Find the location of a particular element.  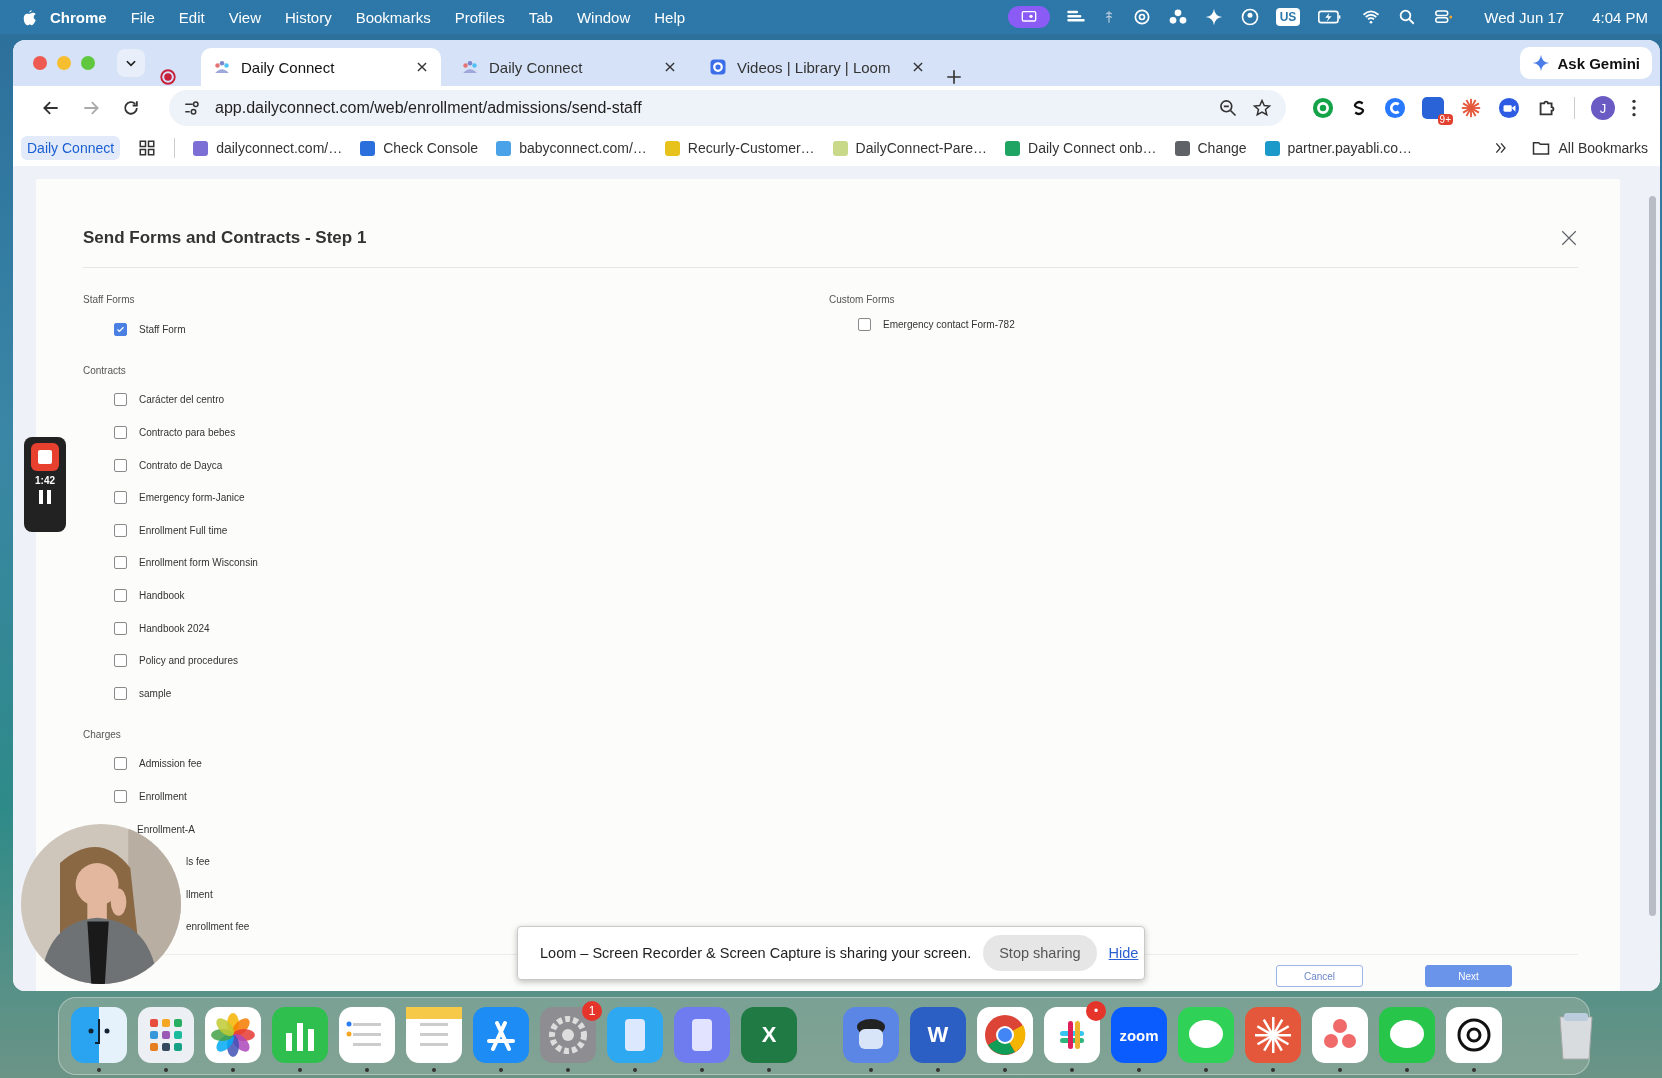

c-circle-icon is located at coordinates (1395, 108).